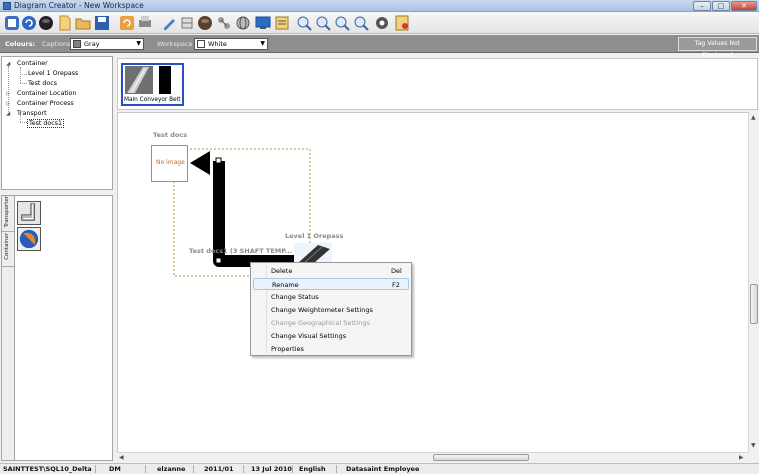  I want to click on print-icon, so click(145, 23).